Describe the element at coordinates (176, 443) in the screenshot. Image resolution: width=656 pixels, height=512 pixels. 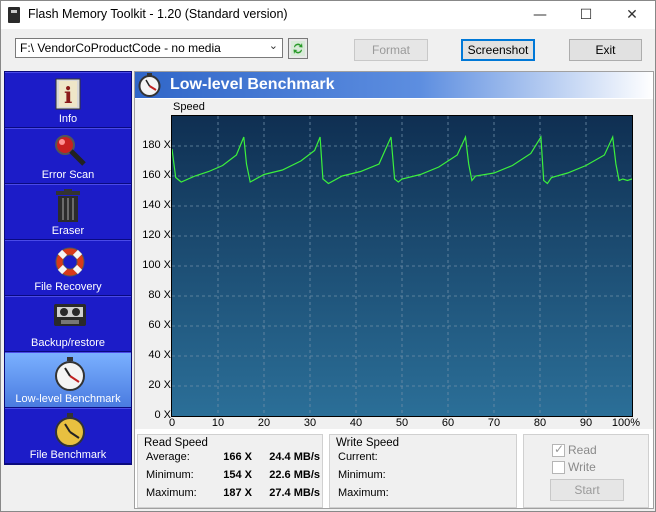
I see `read-speed-title: Read Speed` at that location.